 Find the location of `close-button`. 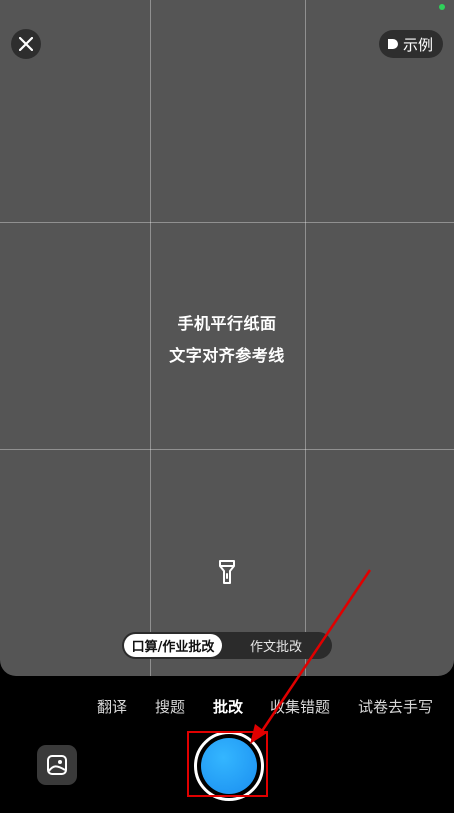

close-button is located at coordinates (26, 44).